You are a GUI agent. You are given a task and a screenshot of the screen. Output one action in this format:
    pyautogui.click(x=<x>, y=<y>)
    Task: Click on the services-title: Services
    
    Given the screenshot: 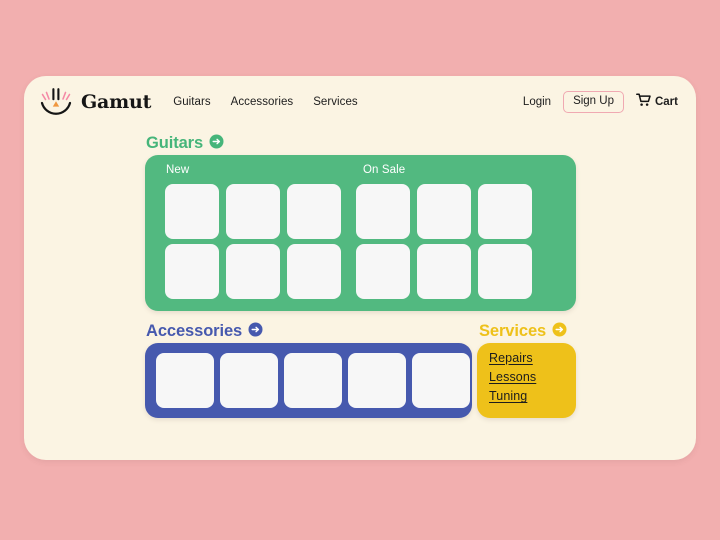 What is the action you would take?
    pyautogui.click(x=513, y=331)
    